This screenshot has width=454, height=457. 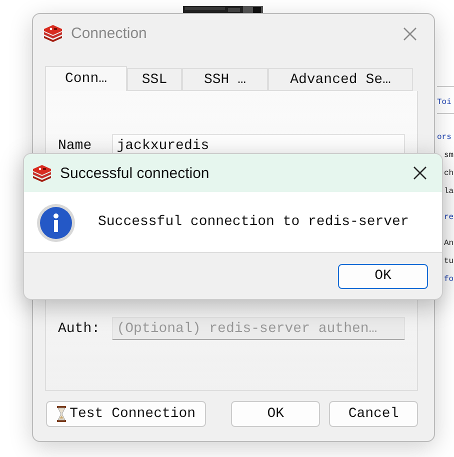 I want to click on message-text: Successful connection to redis-server, so click(x=253, y=222).